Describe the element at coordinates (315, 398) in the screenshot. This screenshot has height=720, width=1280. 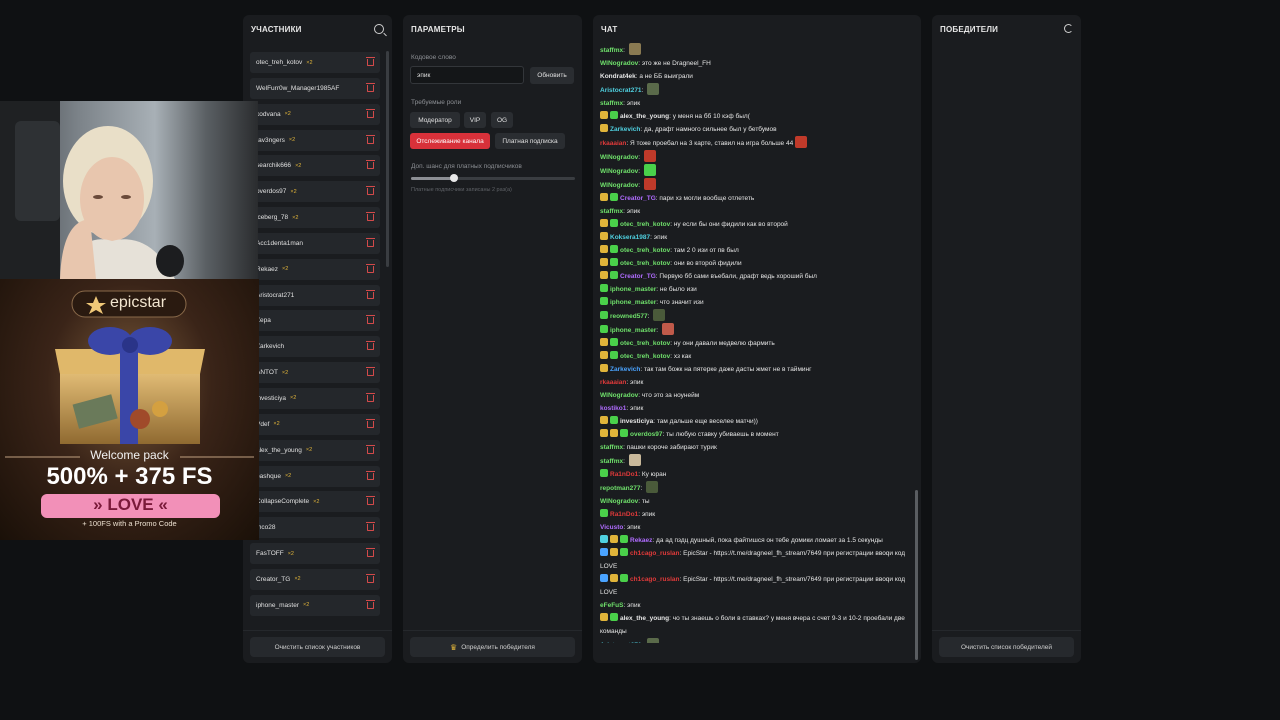
I see `participant-row: investiciya ×2` at that location.